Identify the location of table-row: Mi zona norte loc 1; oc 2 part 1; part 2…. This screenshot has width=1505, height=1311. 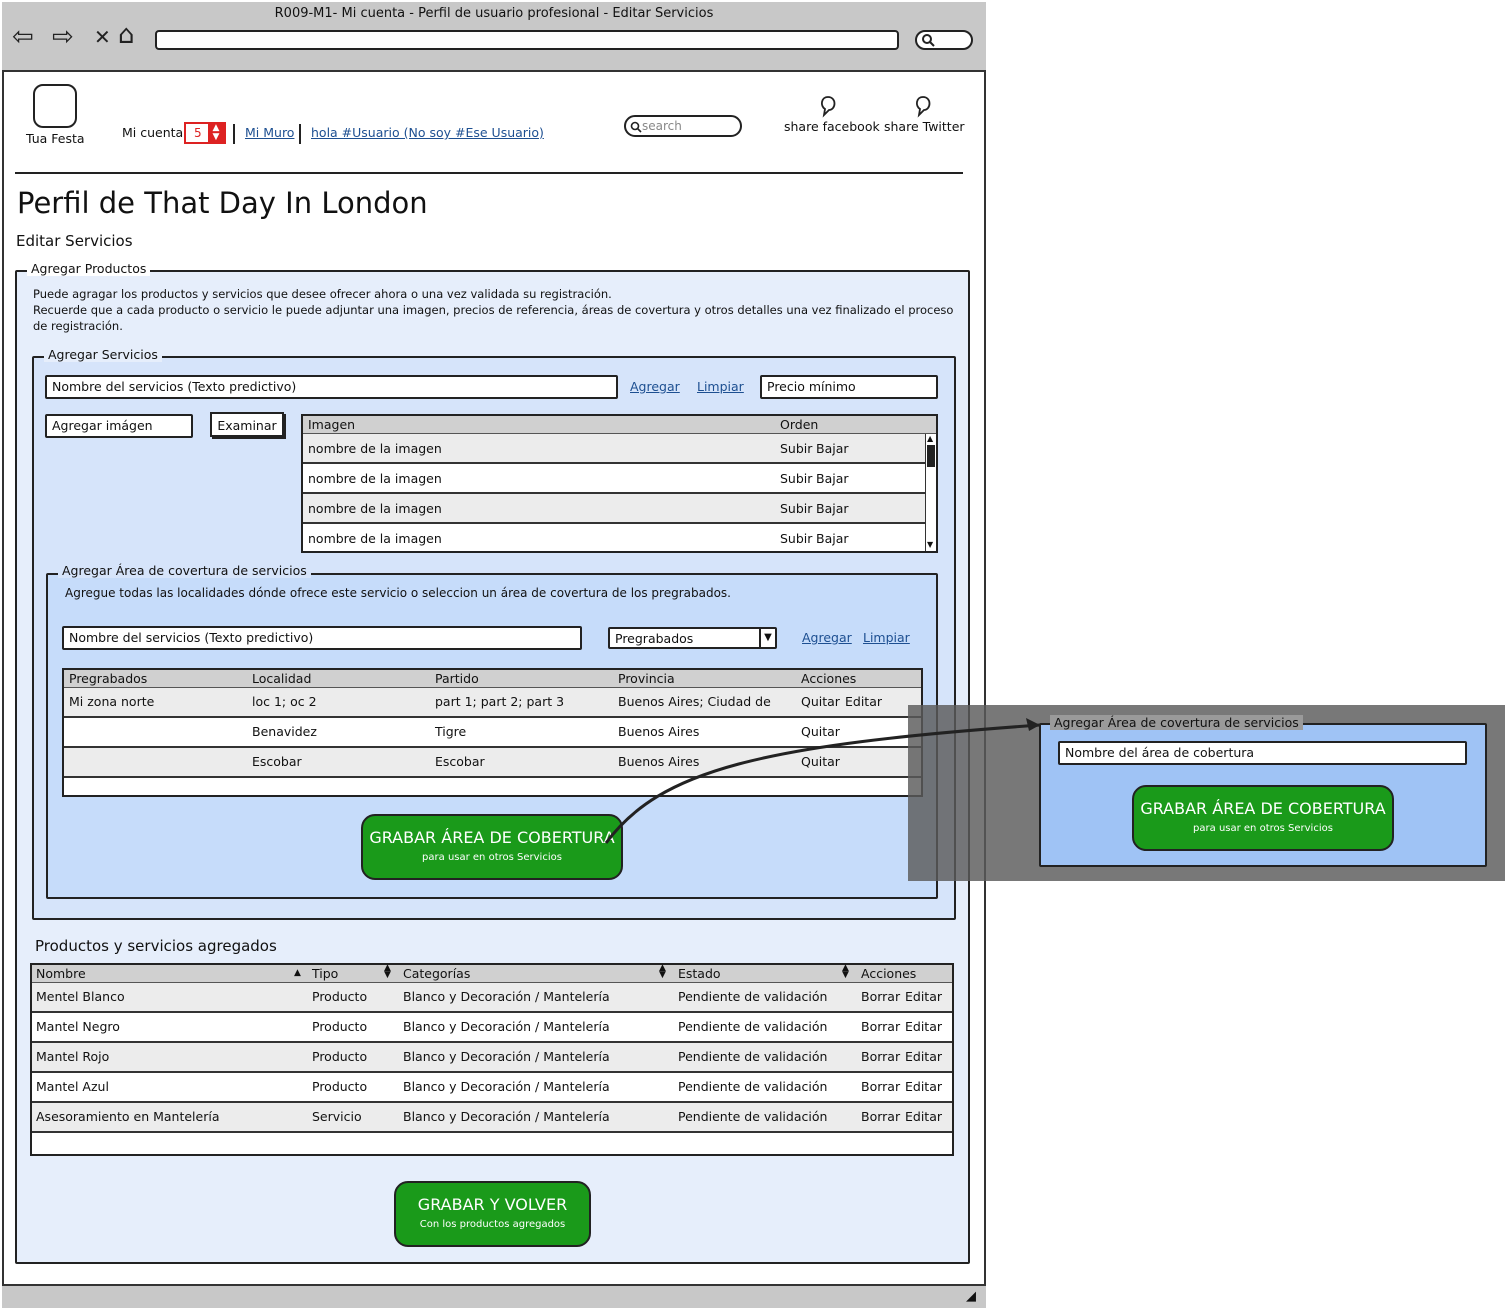
(492, 703).